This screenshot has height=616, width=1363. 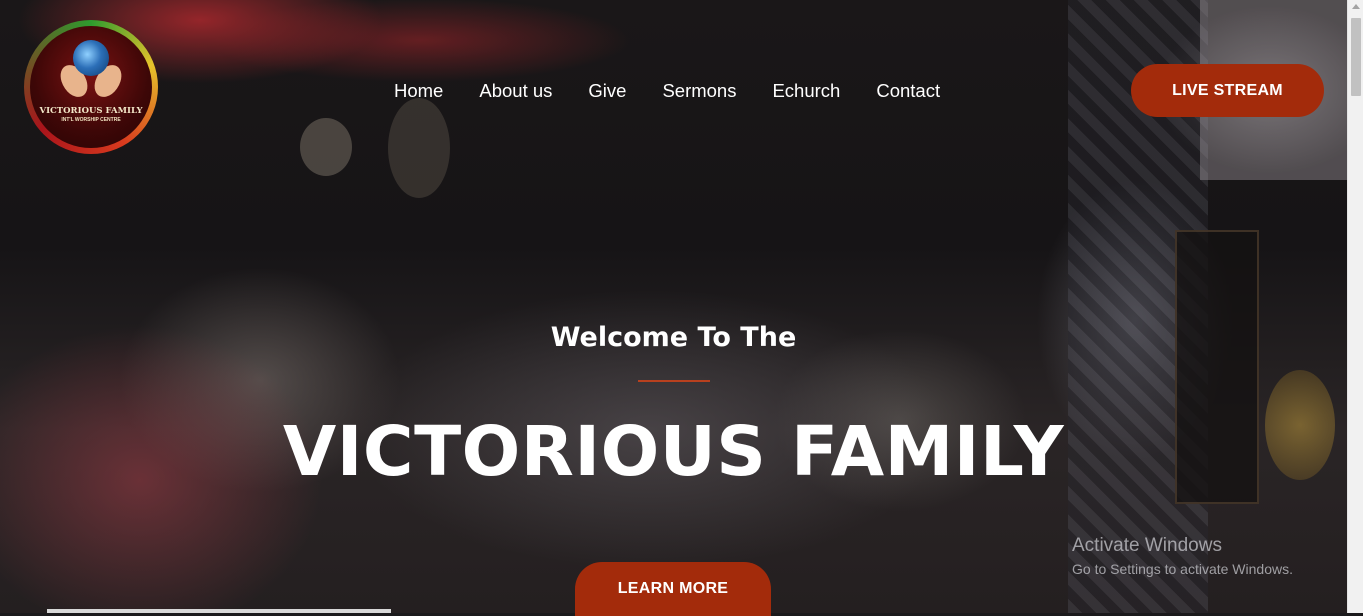 What do you see at coordinates (674, 381) in the screenshot?
I see `heading-divider` at bounding box center [674, 381].